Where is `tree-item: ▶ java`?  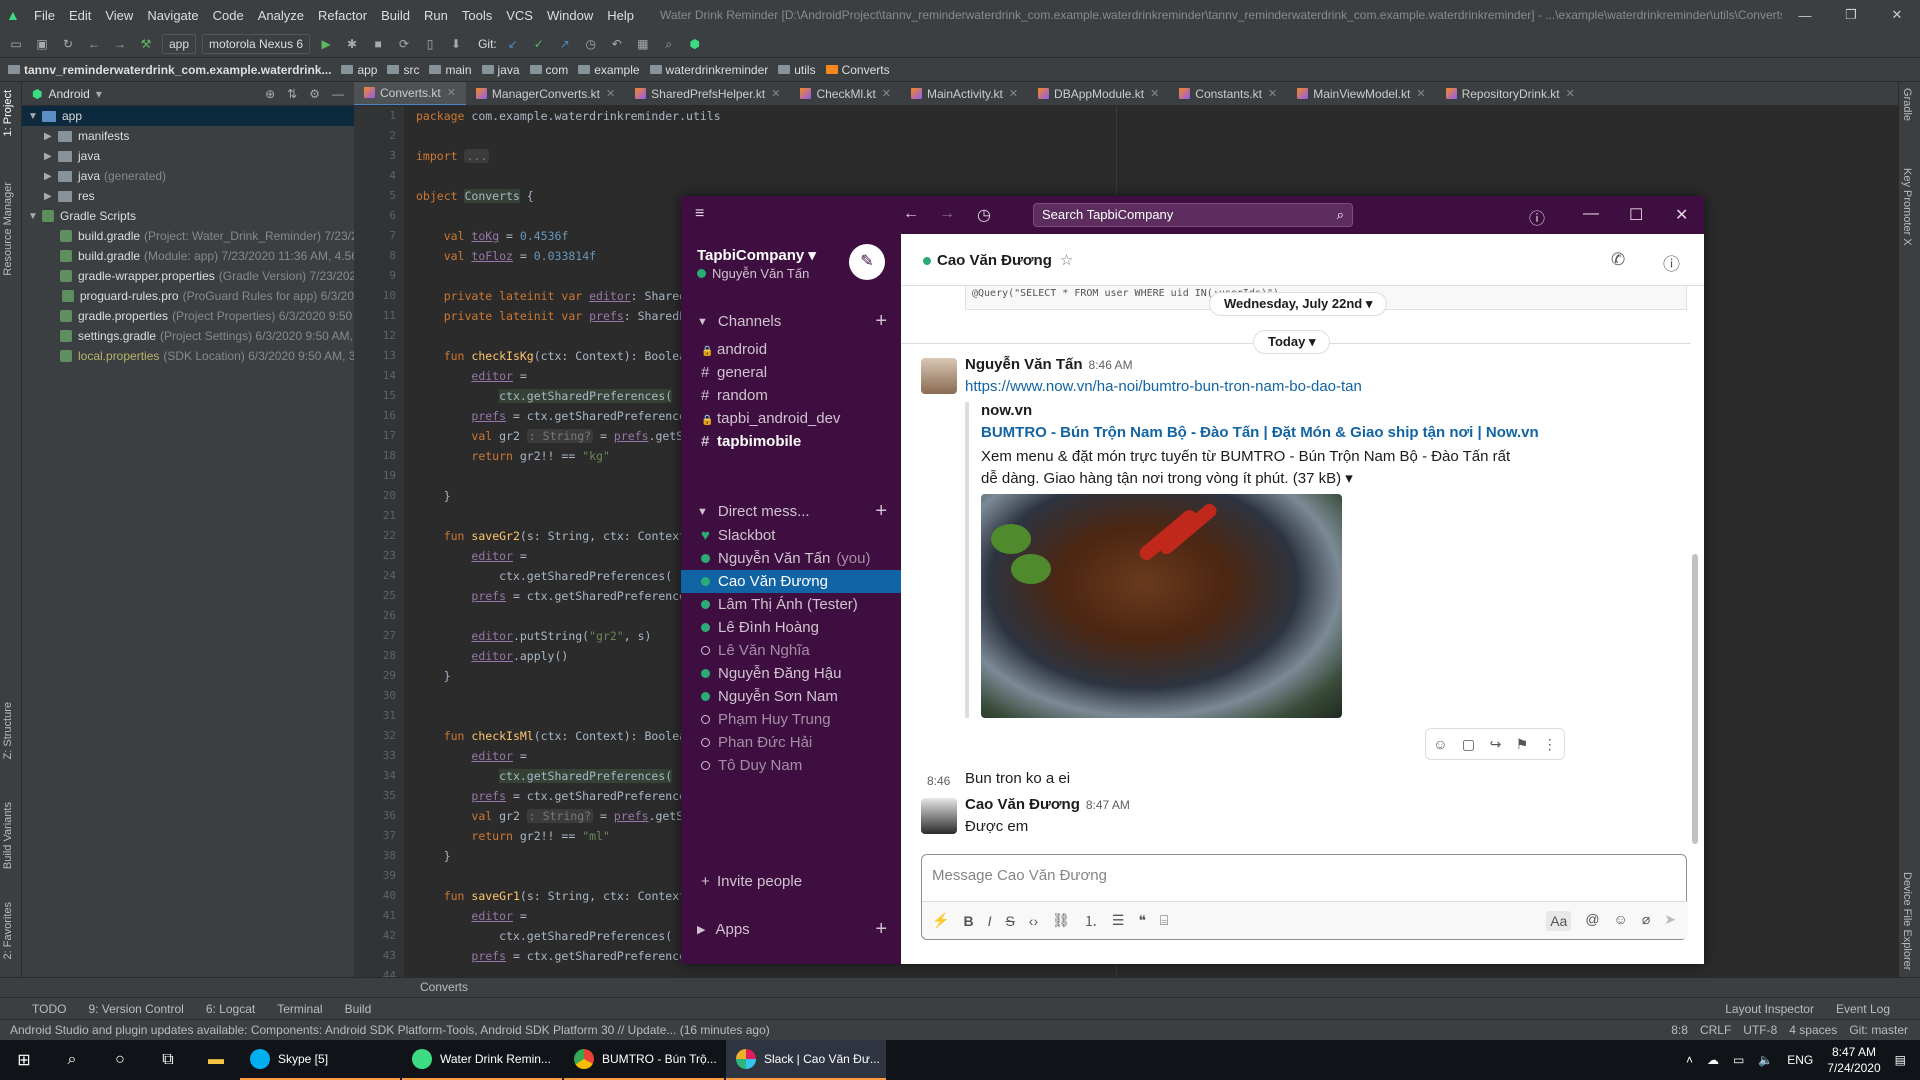
tree-item: ▶ java is located at coordinates (188, 156).